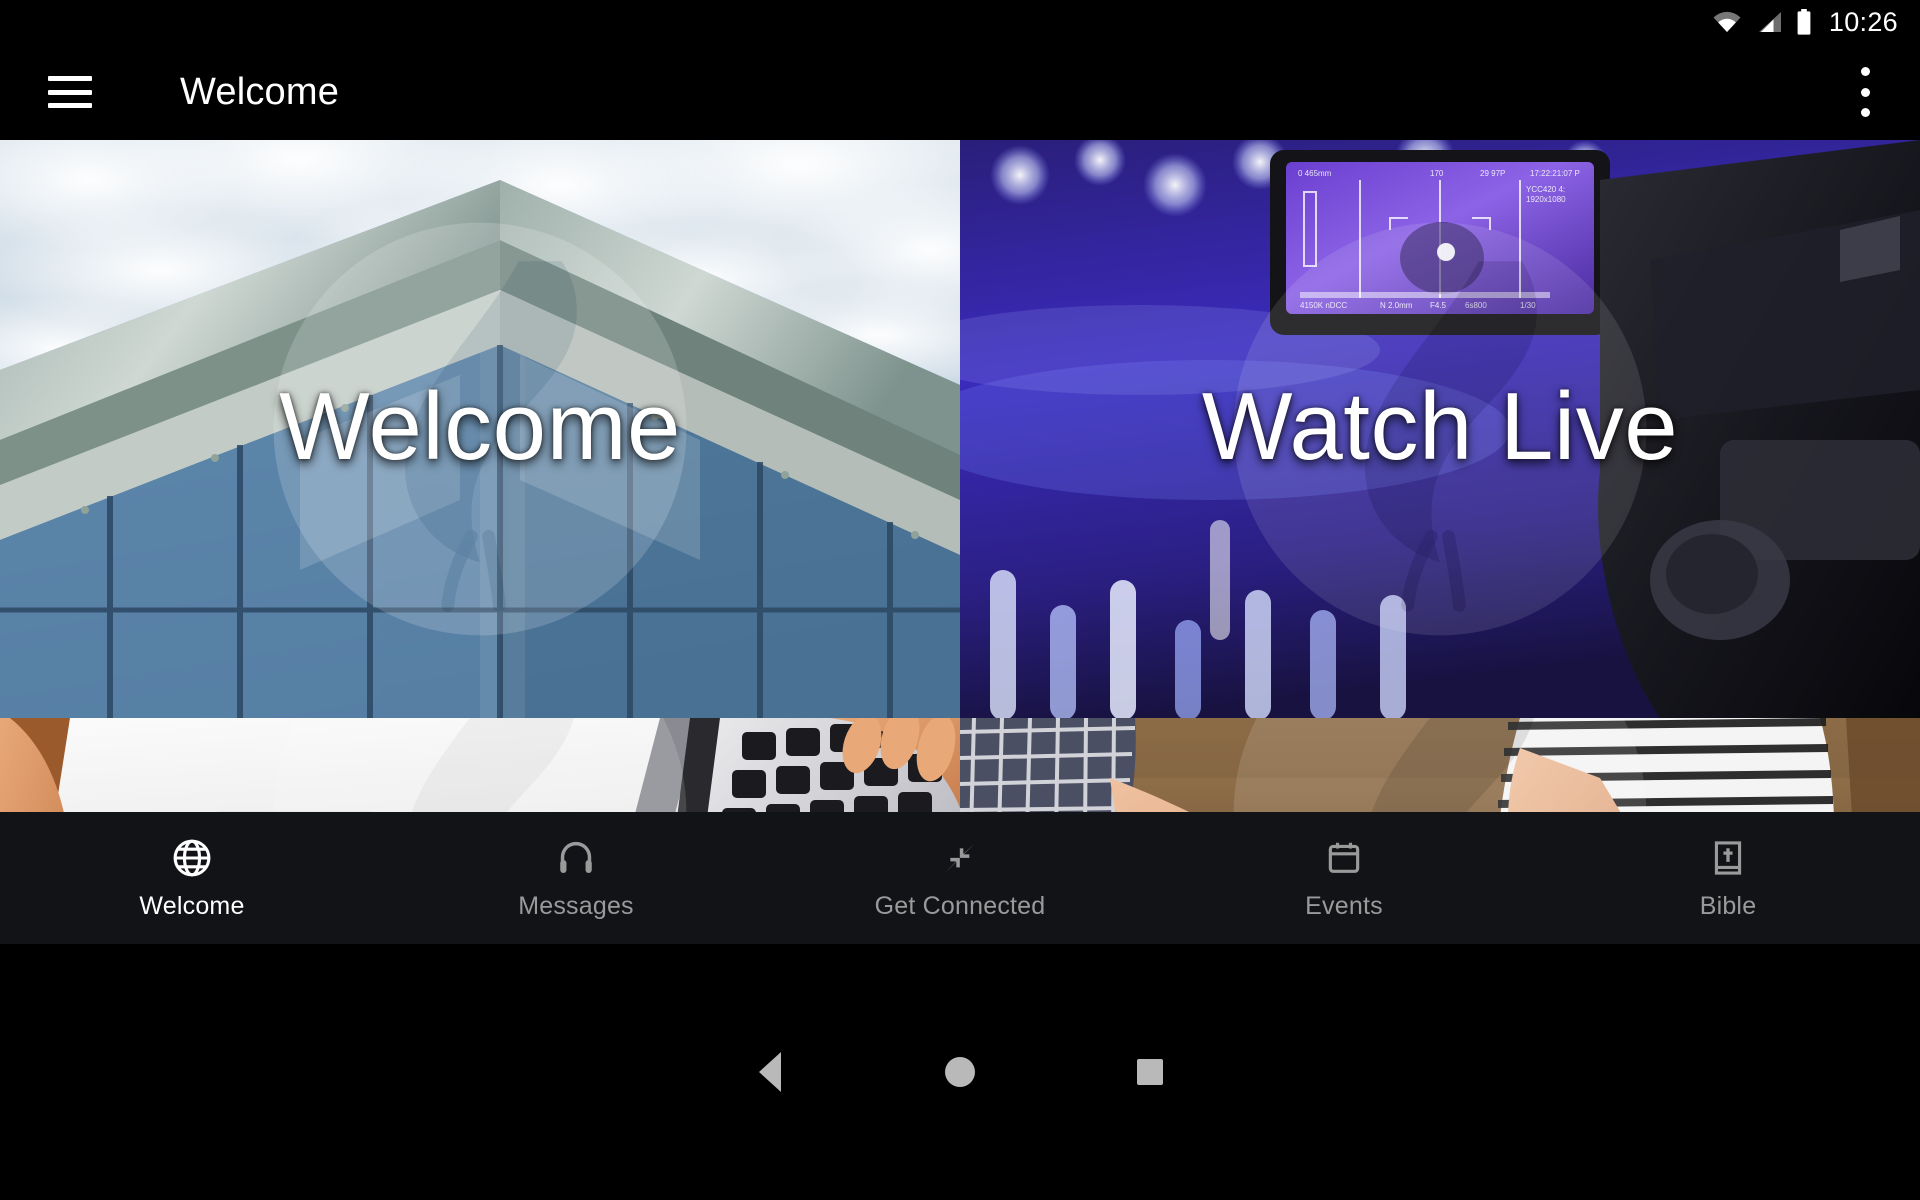 This screenshot has height=1200, width=1920. Describe the element at coordinates (260, 91) in the screenshot. I see `page-title: Welcome` at that location.